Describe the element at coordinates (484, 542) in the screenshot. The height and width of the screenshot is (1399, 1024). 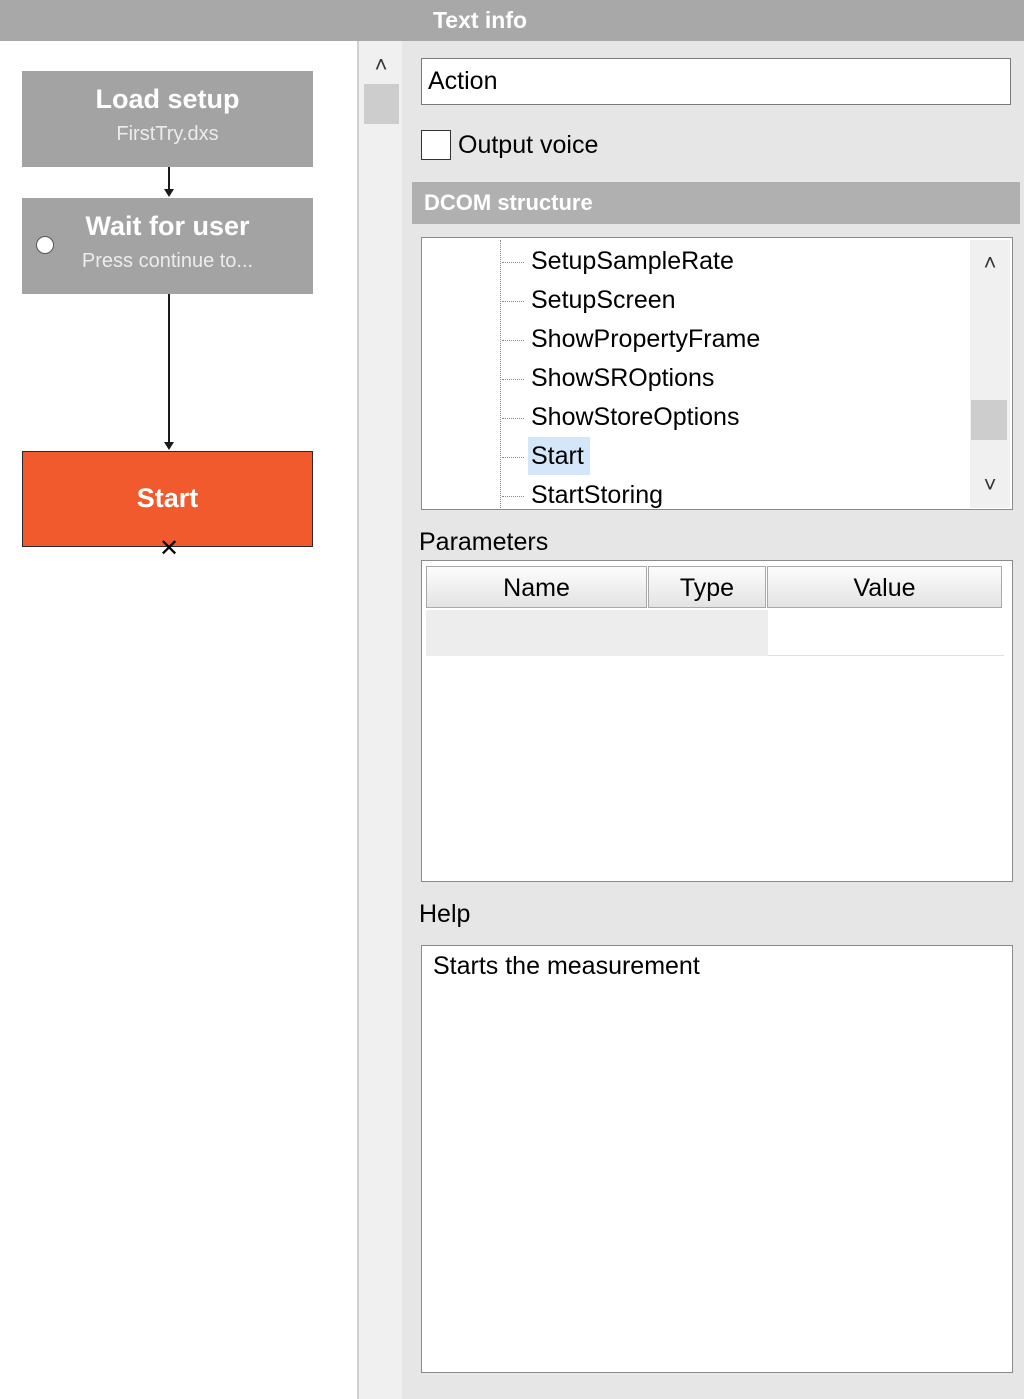
I see `parameters-label: Parameters` at that location.